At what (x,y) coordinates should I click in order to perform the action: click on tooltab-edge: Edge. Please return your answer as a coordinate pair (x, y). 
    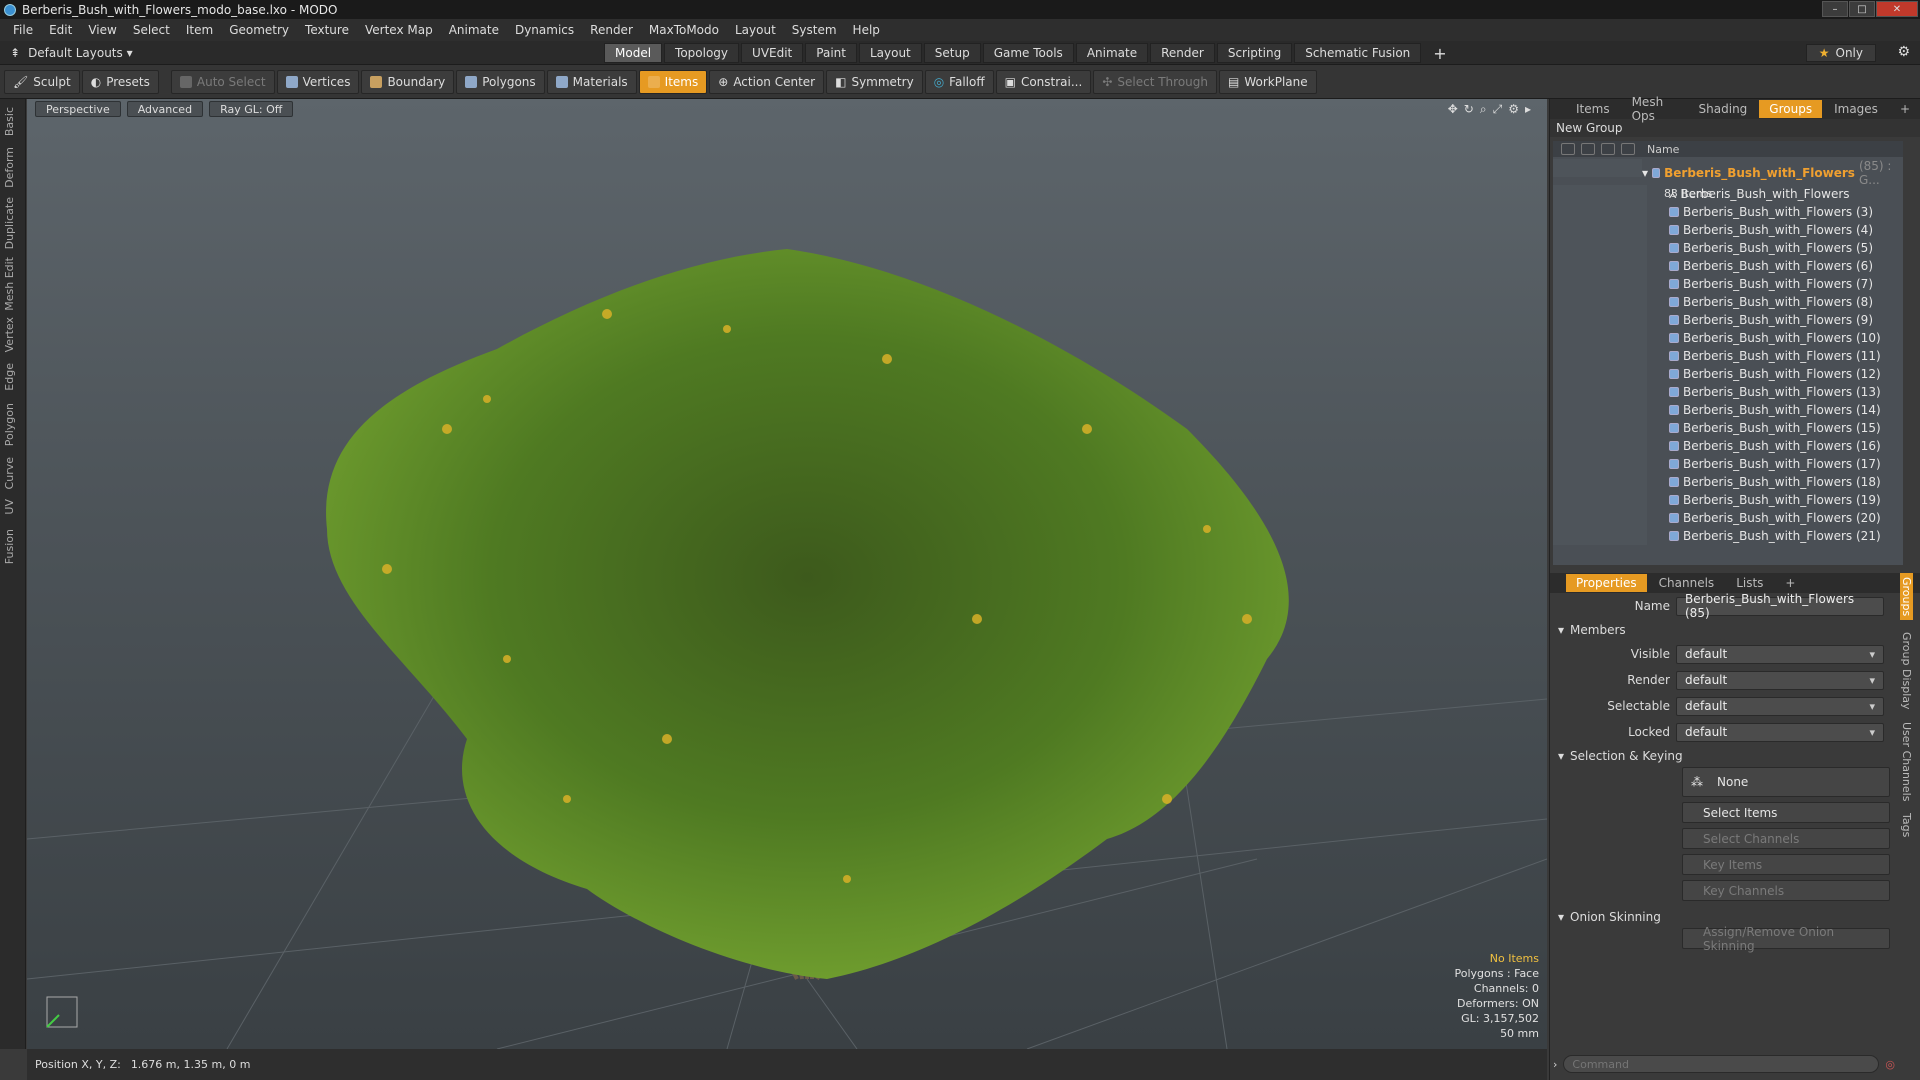
    Looking at the image, I should click on (9, 377).